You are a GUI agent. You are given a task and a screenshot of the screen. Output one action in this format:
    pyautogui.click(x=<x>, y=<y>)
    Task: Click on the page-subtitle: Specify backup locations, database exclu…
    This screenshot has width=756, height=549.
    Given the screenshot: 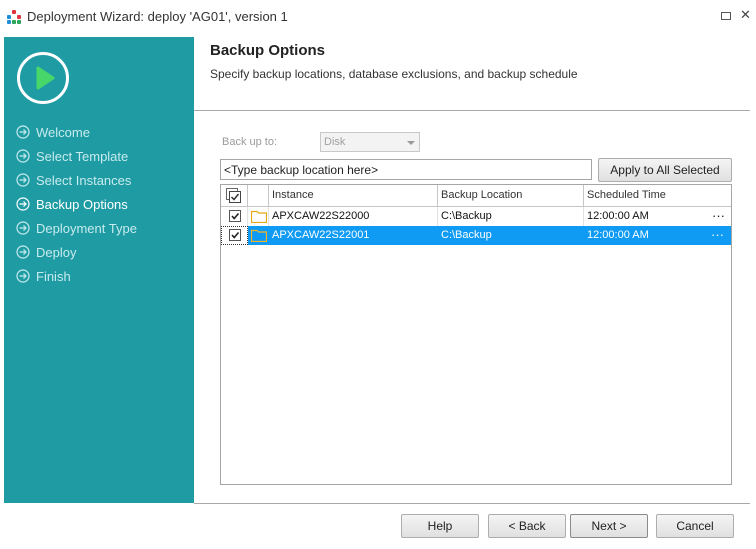 What is the action you would take?
    pyautogui.click(x=394, y=74)
    